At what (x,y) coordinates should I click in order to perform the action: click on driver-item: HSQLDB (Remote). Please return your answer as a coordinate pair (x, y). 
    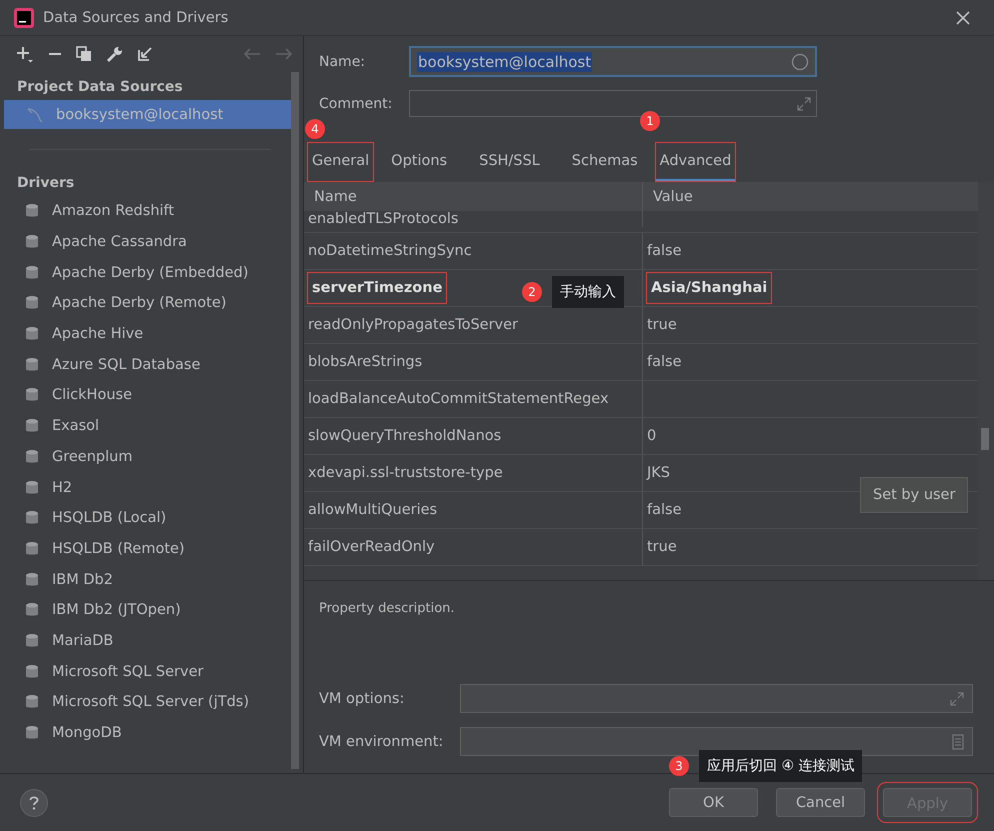
    Looking at the image, I should click on (147, 549).